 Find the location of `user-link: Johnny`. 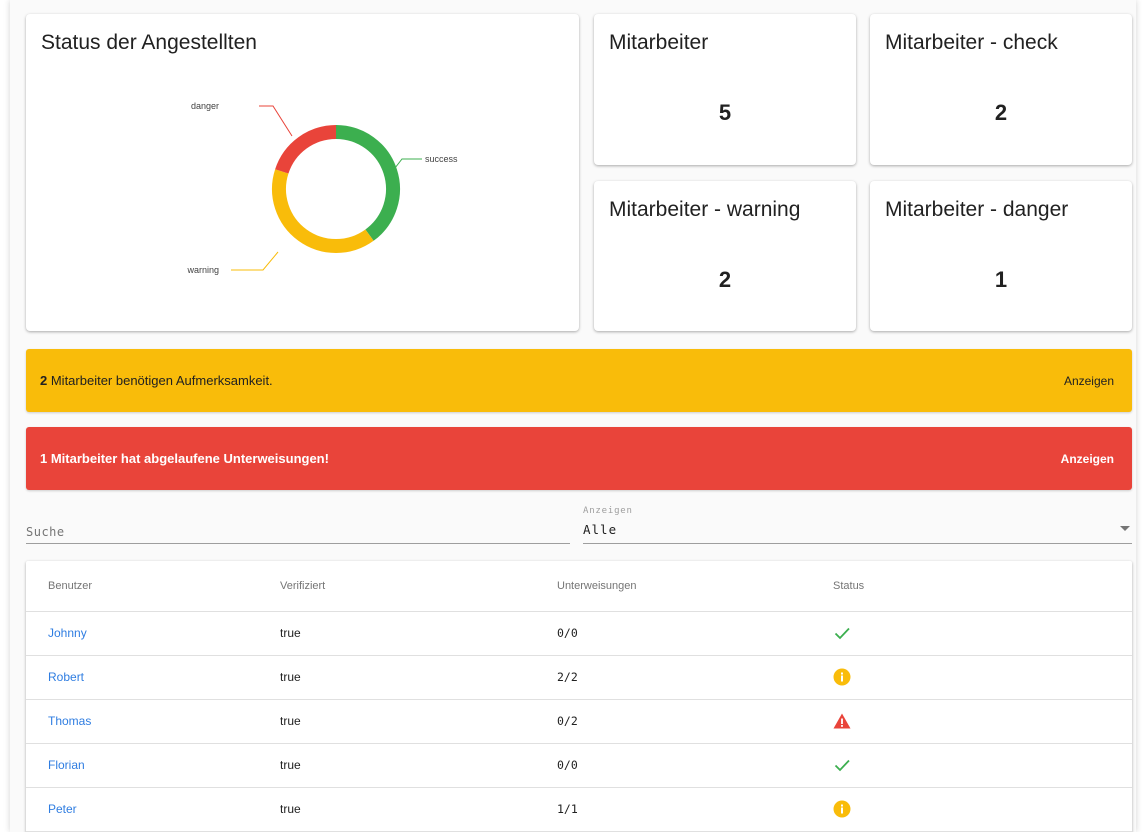

user-link: Johnny is located at coordinates (67, 633).